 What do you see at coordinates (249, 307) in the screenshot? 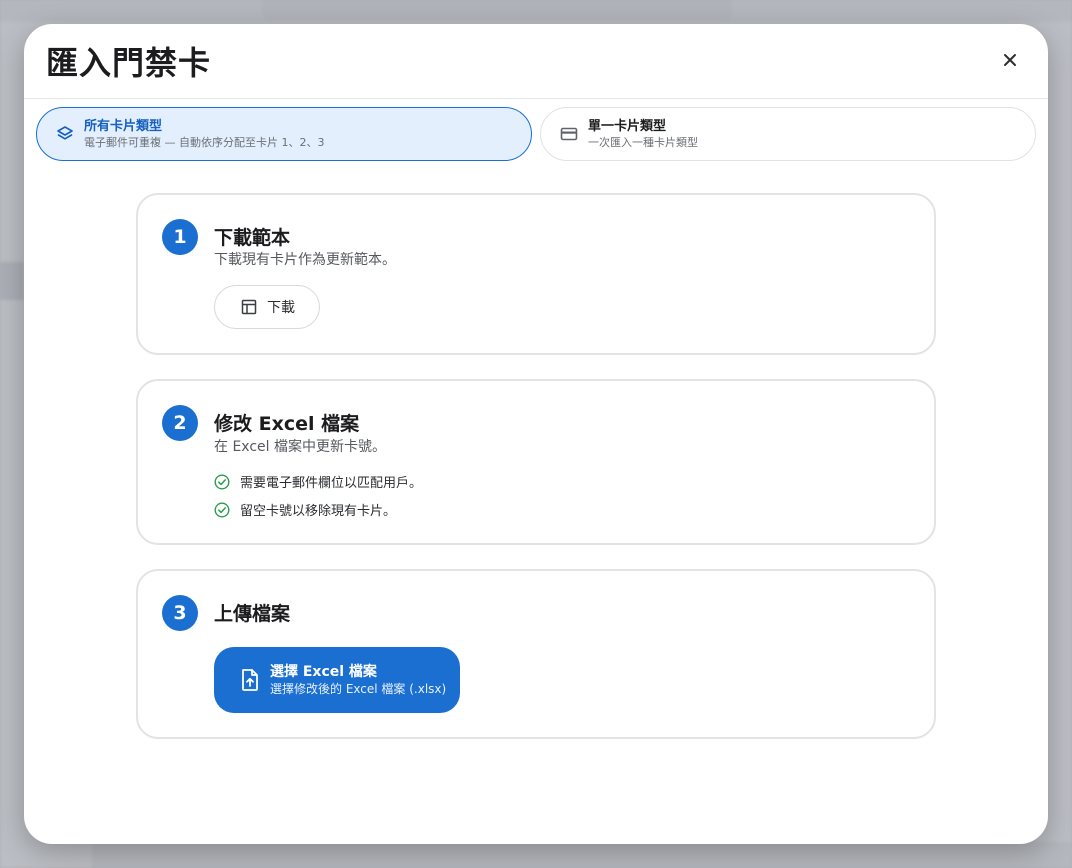
I see `table-icon` at bounding box center [249, 307].